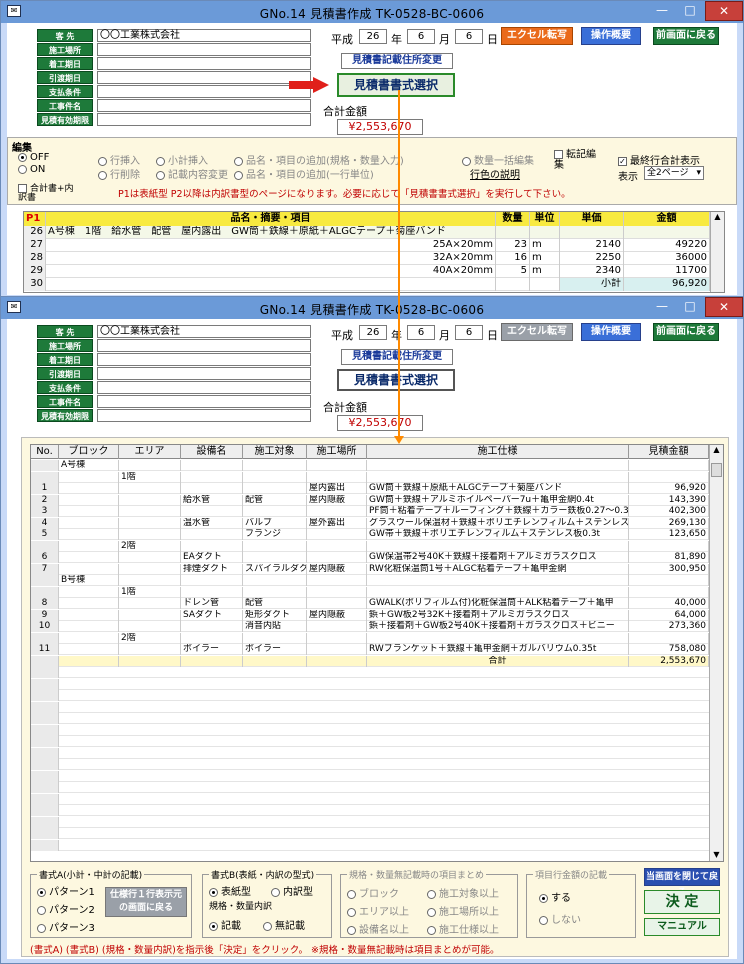  Describe the element at coordinates (690, 307) in the screenshot. I see `maximize-icon: □` at that location.